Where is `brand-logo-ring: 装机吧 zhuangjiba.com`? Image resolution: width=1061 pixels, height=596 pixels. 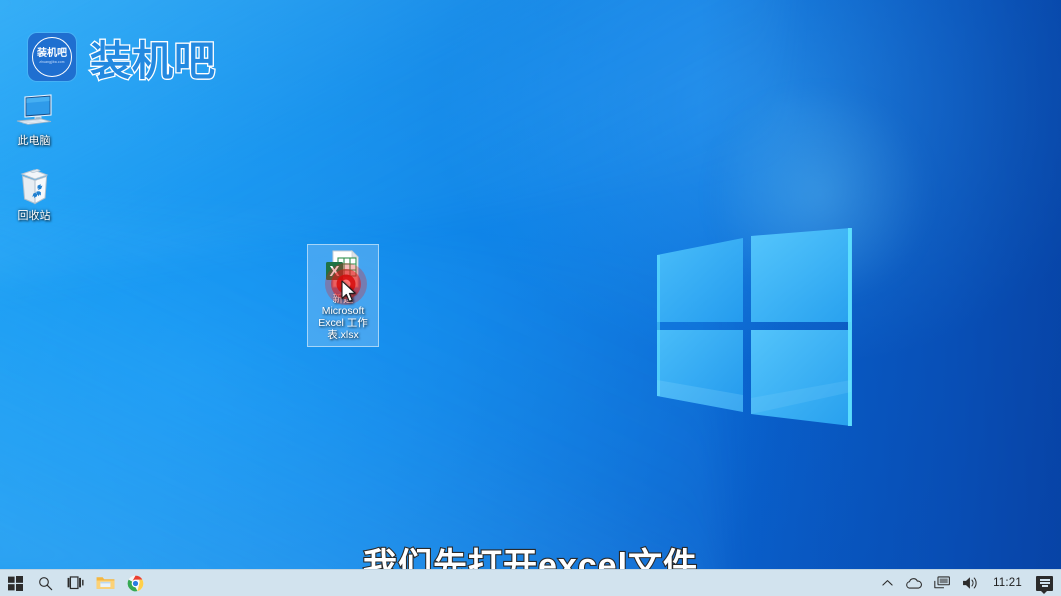
brand-logo-ring: 装机吧 zhuangjiba.com is located at coordinates (52, 57).